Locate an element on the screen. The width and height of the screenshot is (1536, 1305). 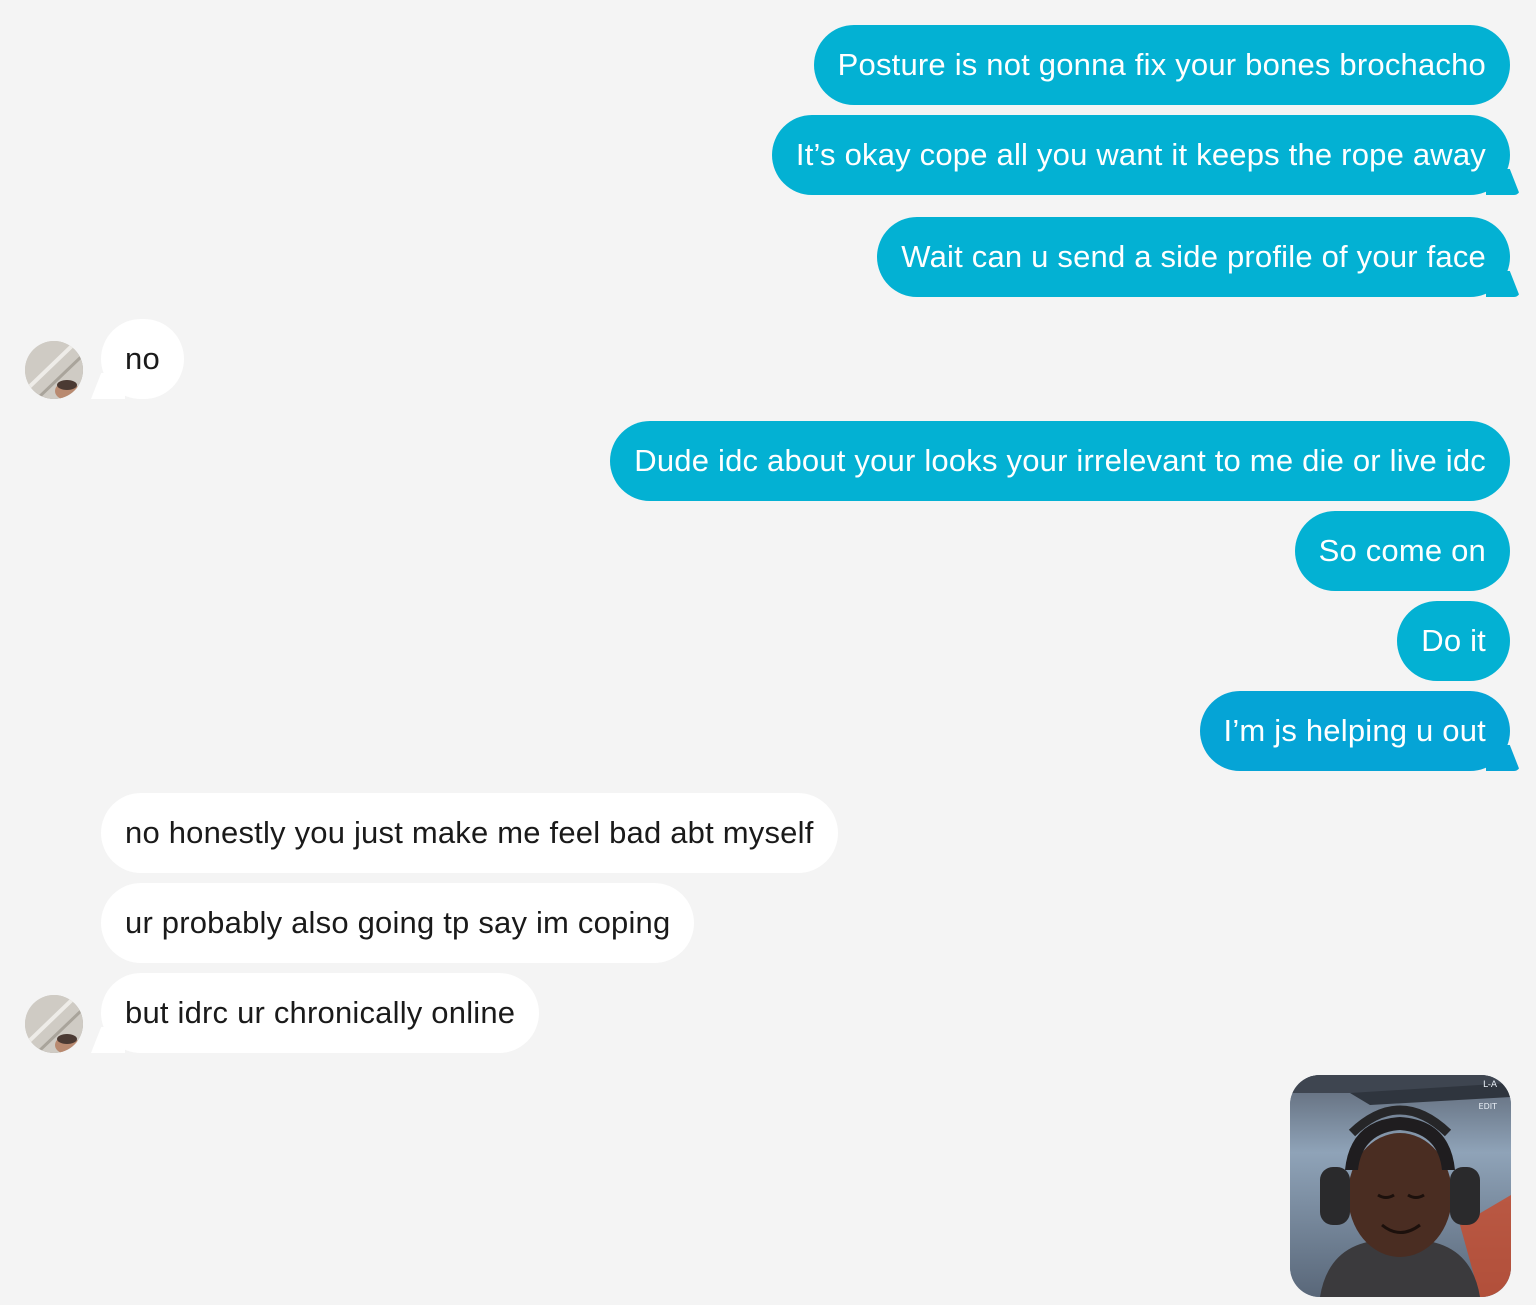
message-text: but idrc ur chronically online is located at coordinates (320, 1012).